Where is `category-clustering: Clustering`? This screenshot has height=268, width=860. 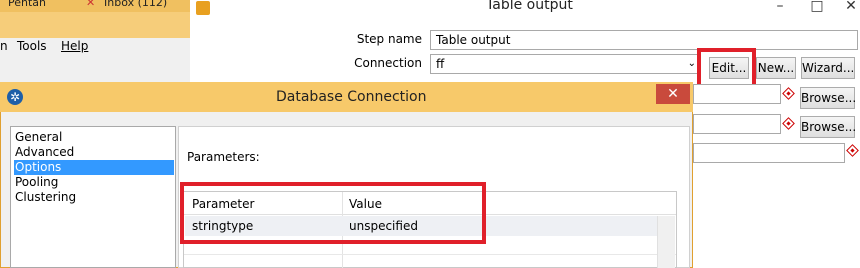
category-clustering: Clustering is located at coordinates (94, 197).